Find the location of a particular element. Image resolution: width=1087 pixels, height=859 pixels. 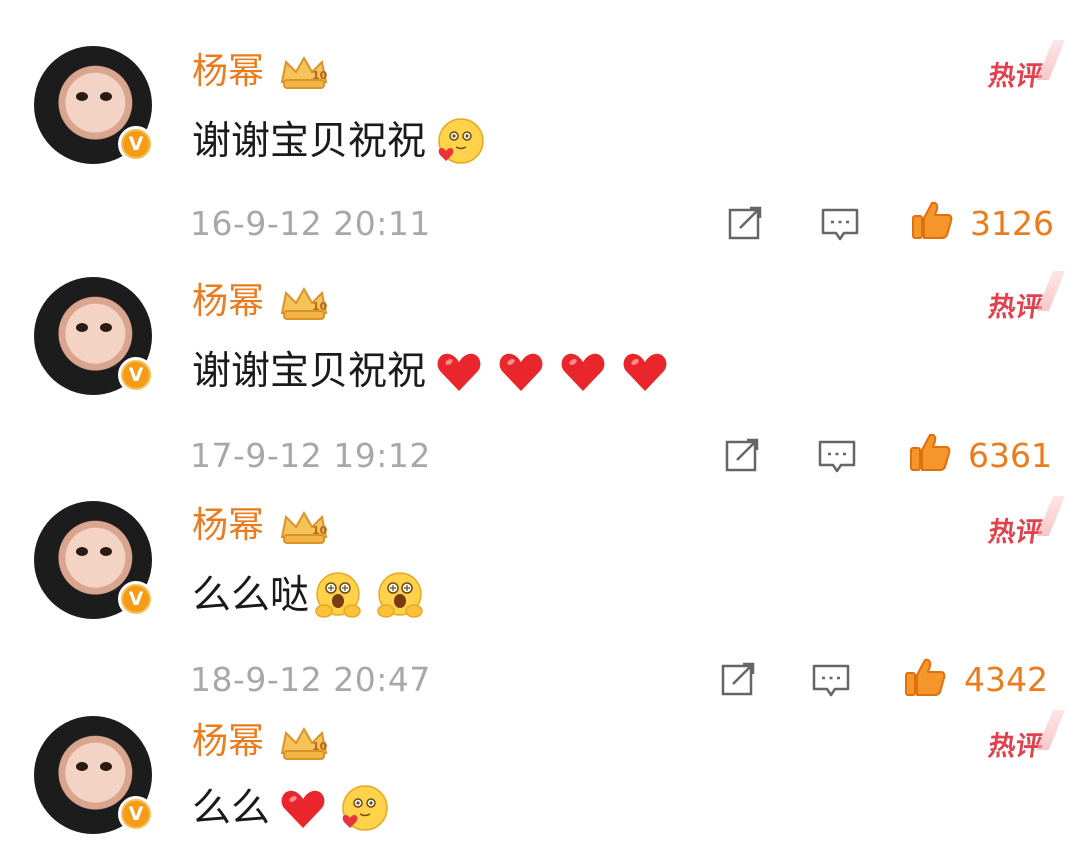

blush-heart-emoji-icon is located at coordinates (365, 808).